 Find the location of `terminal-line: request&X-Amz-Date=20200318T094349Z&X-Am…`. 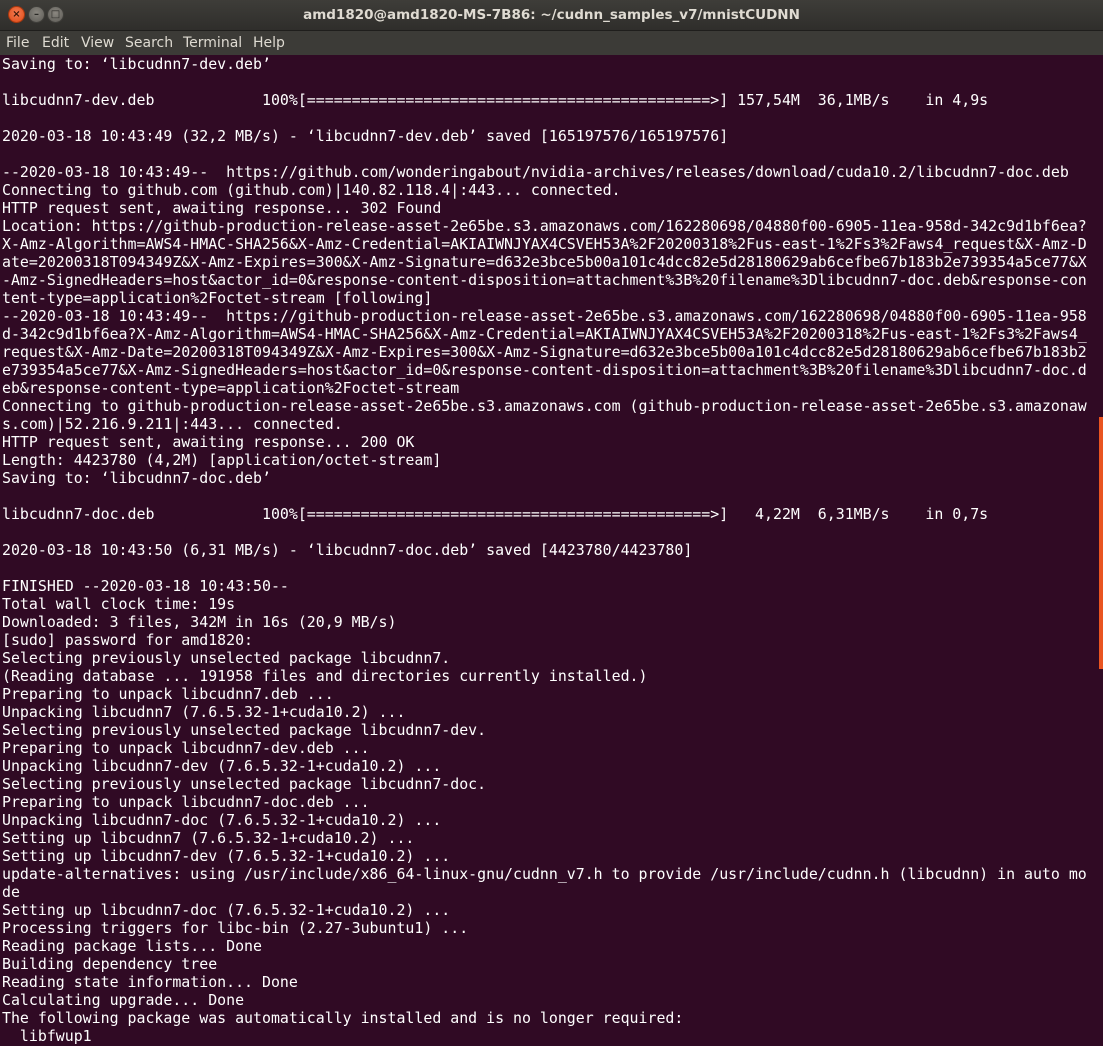

terminal-line: request&X-Amz-Date=20200318T094349Z&X-Am… is located at coordinates (544, 352).